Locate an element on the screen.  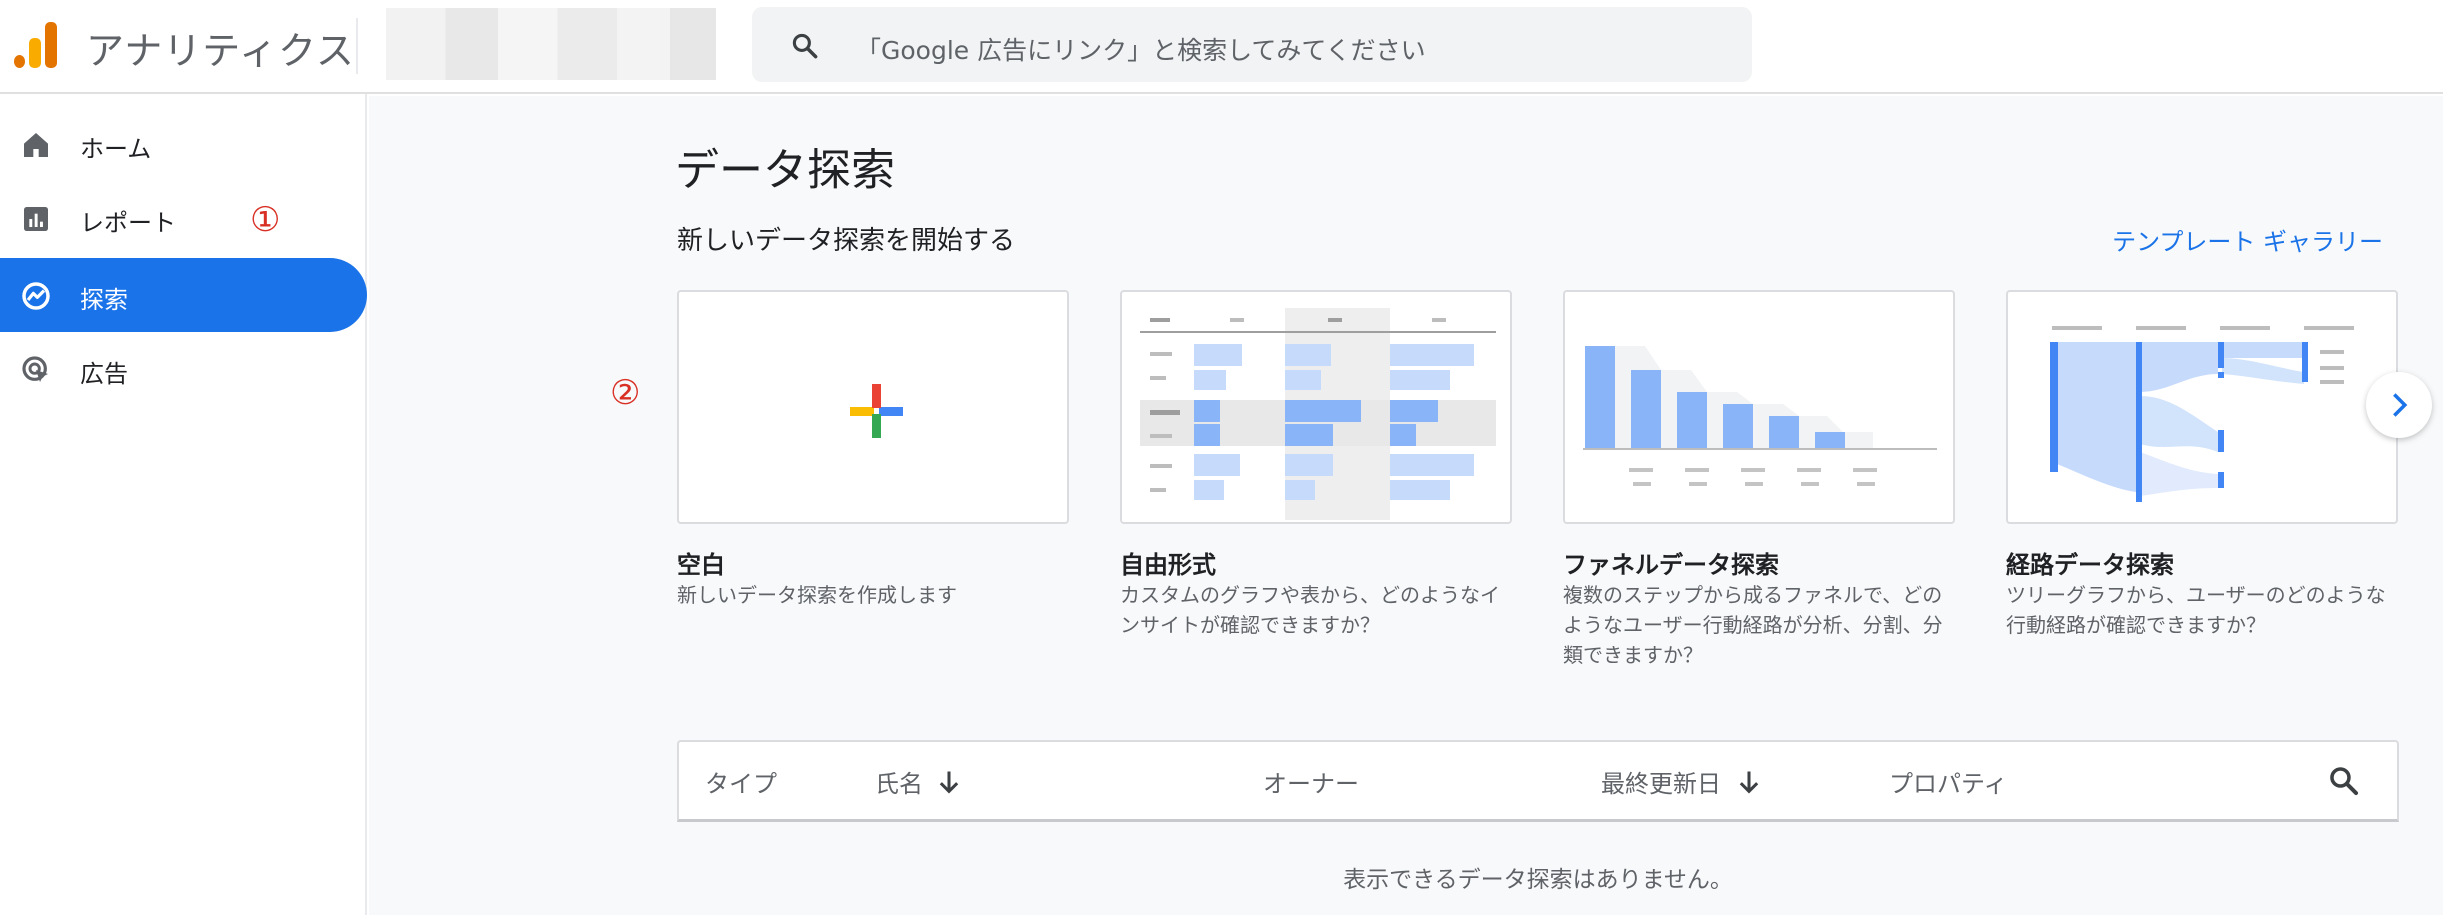
column-header-property: プロパティ is located at coordinates (1948, 781).